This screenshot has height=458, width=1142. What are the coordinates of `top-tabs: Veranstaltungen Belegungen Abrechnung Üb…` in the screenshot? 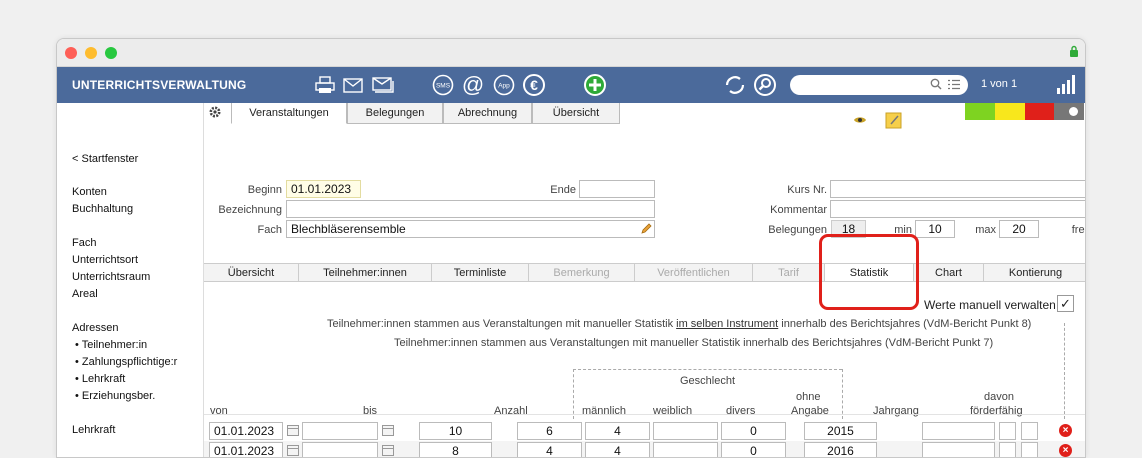 It's located at (425, 113).